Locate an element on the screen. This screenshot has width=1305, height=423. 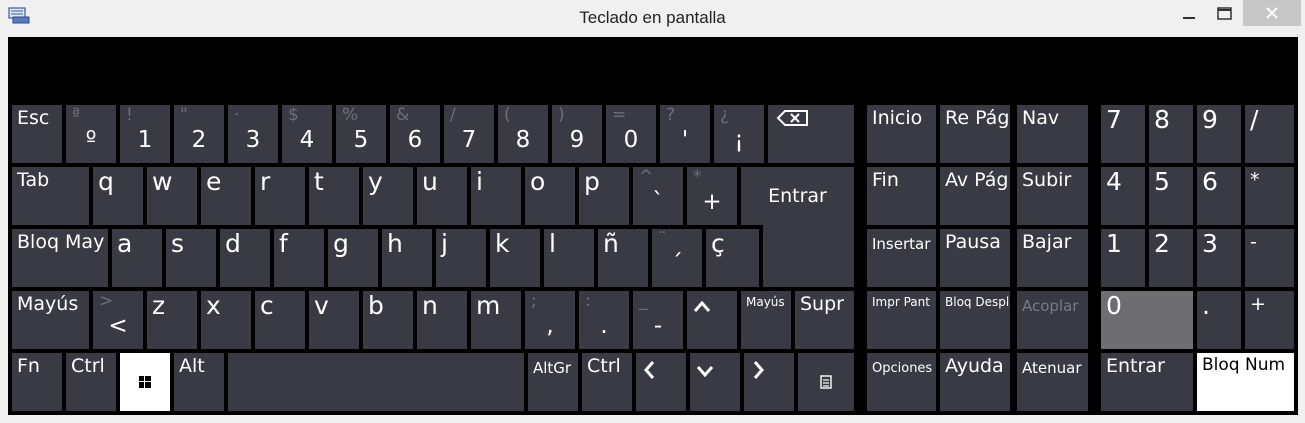
key-enter-lower is located at coordinates (808, 256).